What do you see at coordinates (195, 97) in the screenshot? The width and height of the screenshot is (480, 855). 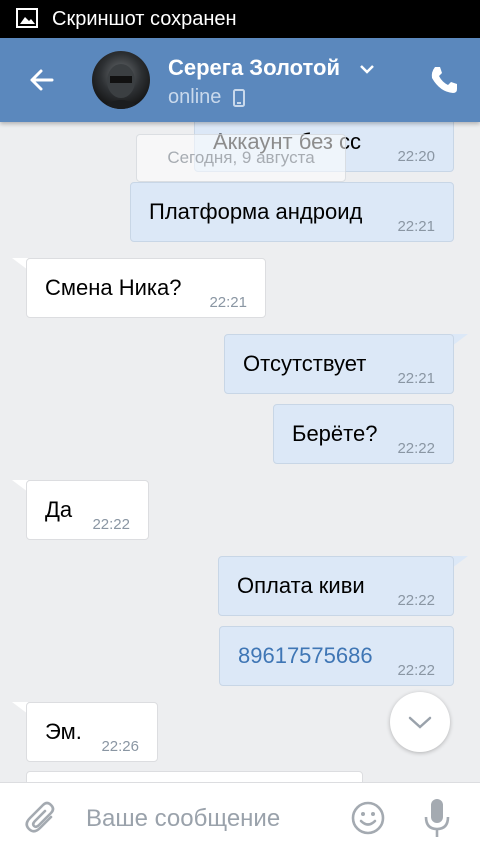 I see `presence-status: online` at bounding box center [195, 97].